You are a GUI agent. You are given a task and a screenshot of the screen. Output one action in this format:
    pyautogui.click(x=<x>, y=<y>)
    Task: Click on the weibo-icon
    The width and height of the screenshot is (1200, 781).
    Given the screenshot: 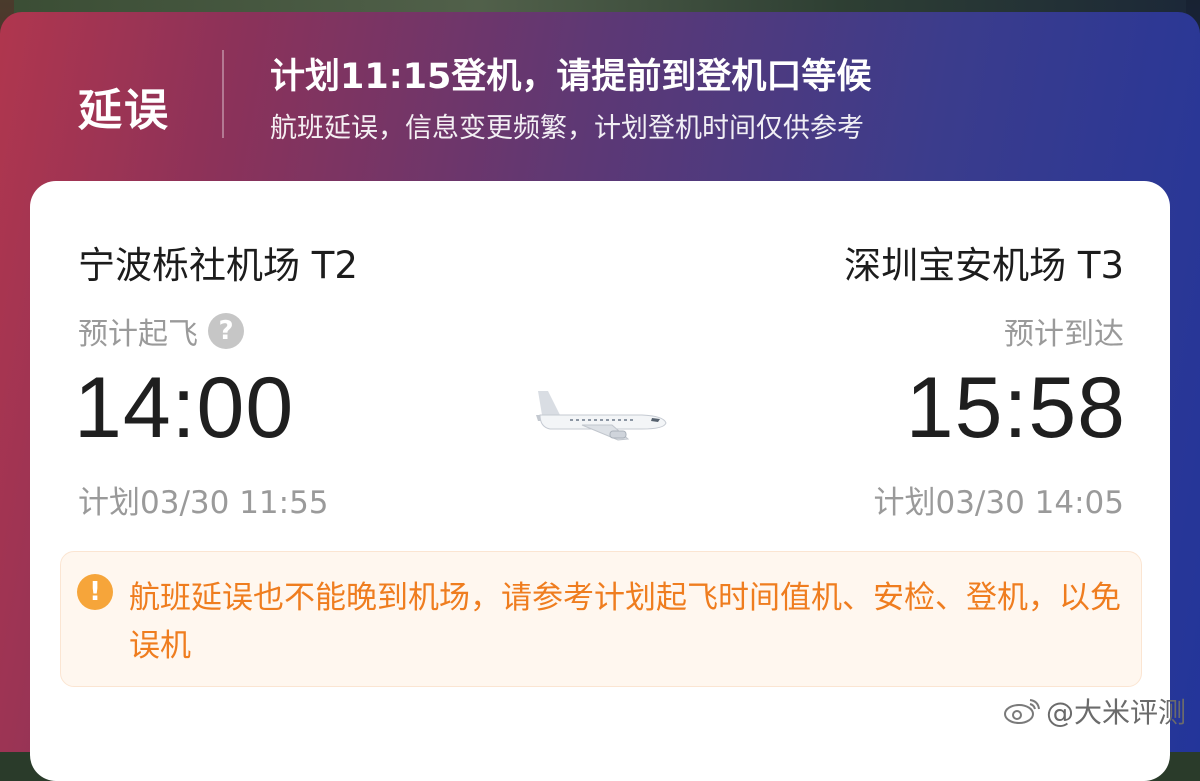 What is the action you would take?
    pyautogui.click(x=1021, y=711)
    